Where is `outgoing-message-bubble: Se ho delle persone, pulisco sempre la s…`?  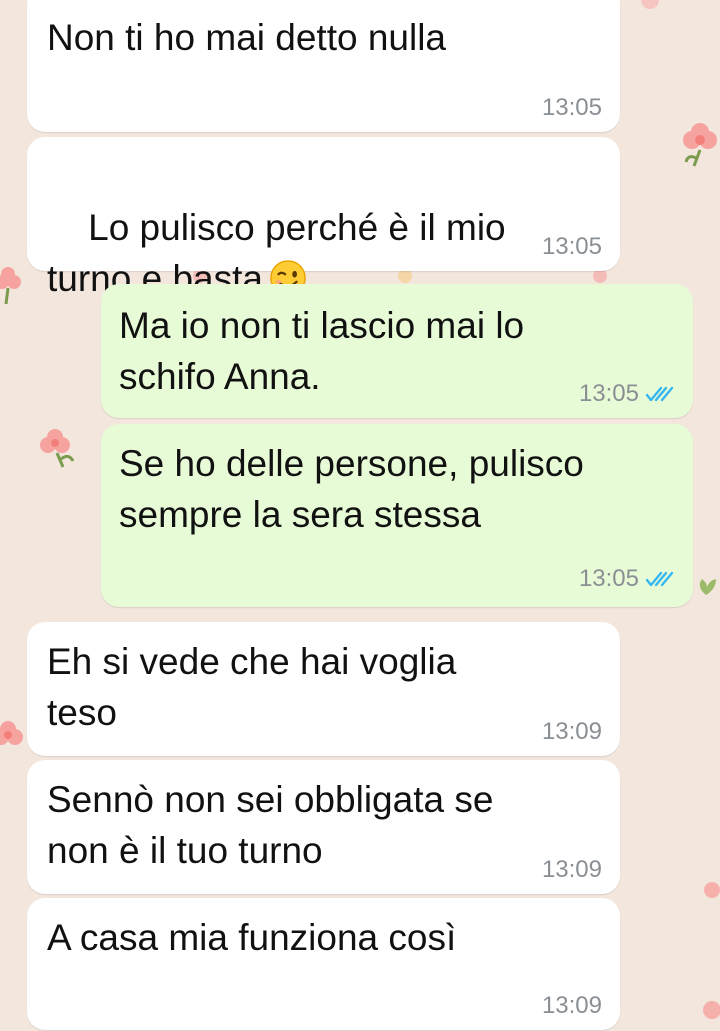
outgoing-message-bubble: Se ho delle persone, pulisco sempre la s… is located at coordinates (397, 515).